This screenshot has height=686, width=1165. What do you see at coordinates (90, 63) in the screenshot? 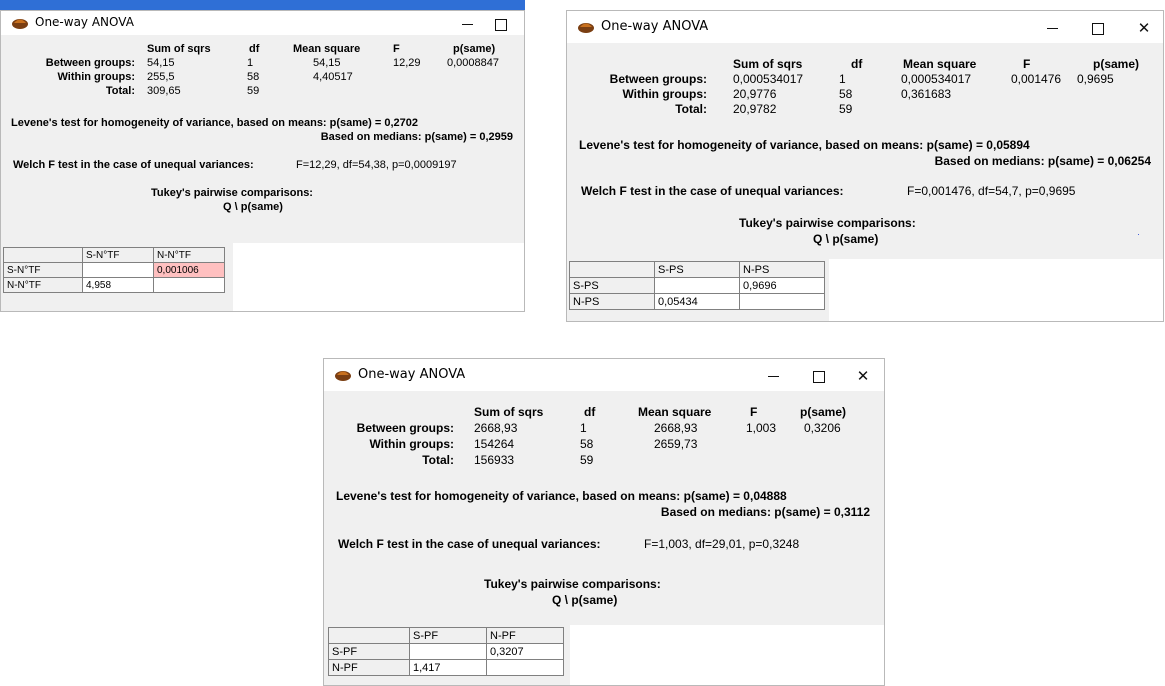
I see `row-label-between: Between groups:` at bounding box center [90, 63].